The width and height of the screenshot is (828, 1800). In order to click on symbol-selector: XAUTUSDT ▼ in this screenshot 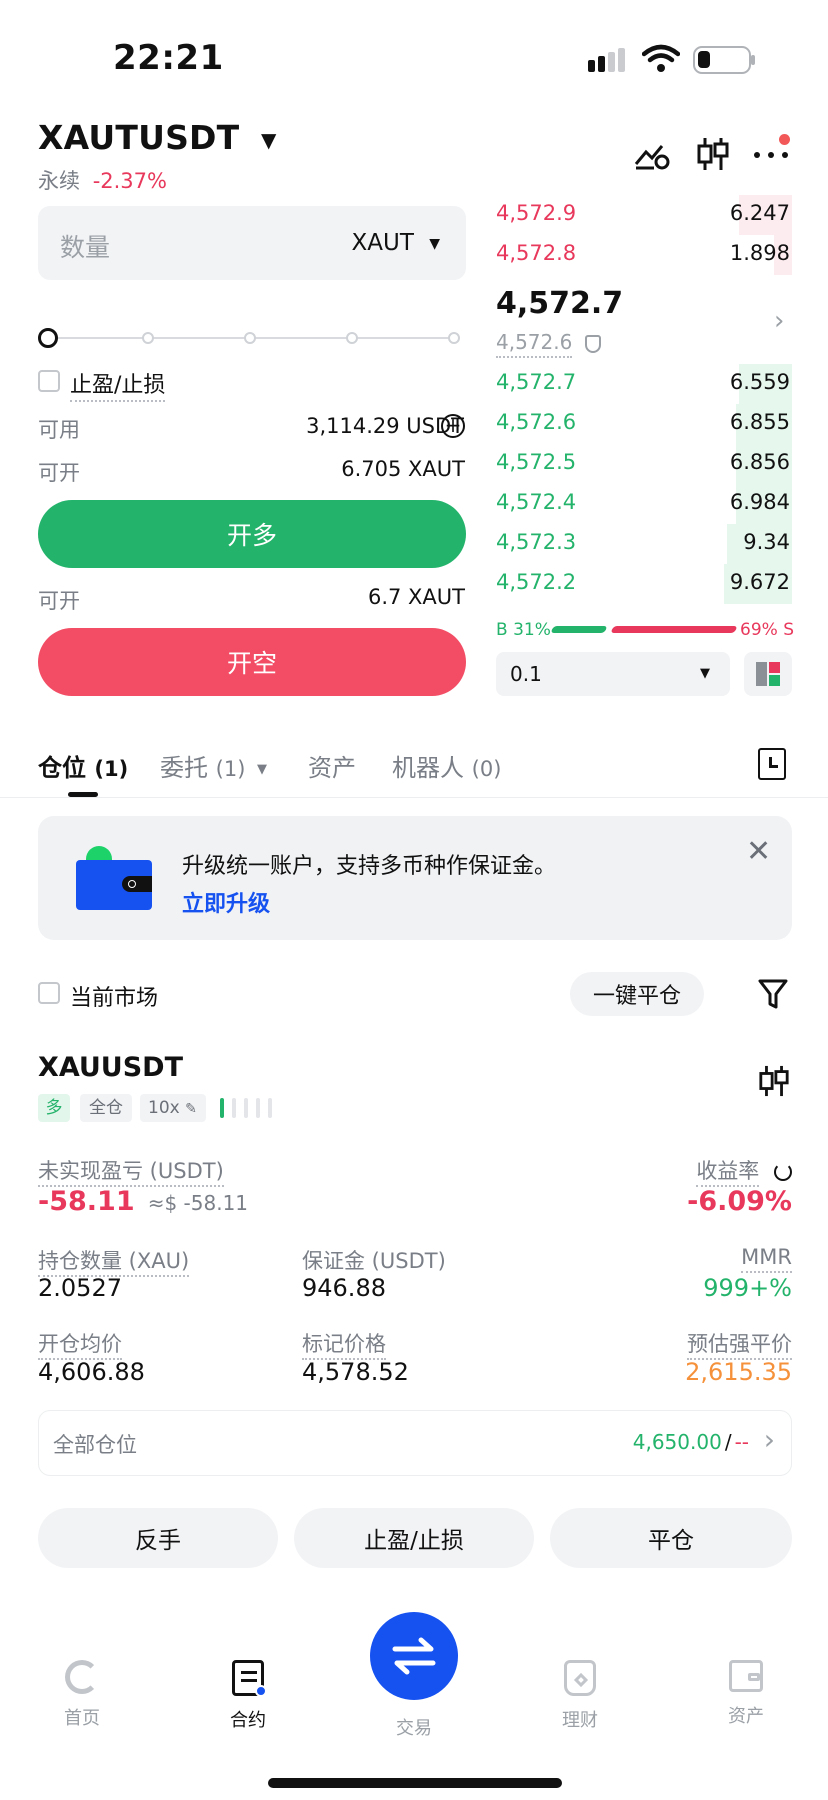, I will do `click(157, 137)`.